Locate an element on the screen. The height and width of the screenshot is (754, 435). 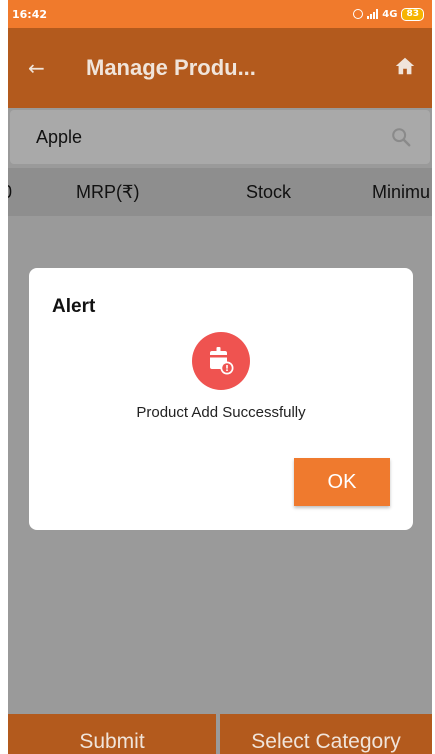
select-category-button: Select Category is located at coordinates (326, 734).